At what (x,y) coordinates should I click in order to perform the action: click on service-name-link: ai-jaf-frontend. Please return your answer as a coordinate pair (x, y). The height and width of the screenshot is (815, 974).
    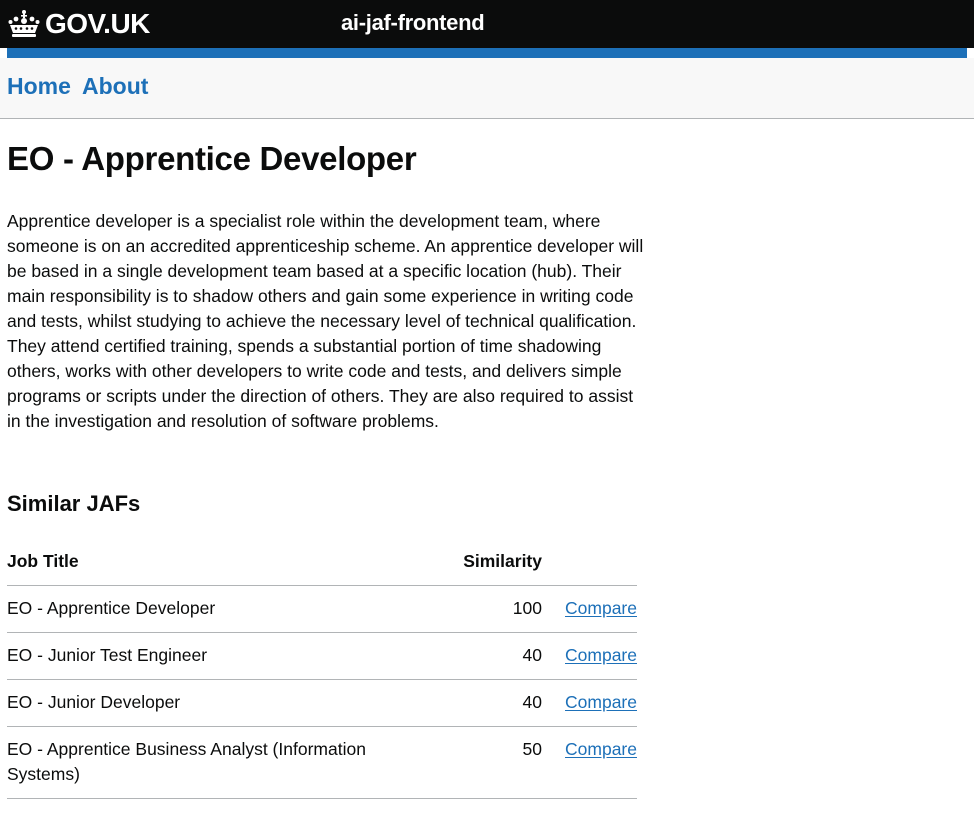
    Looking at the image, I should click on (413, 23).